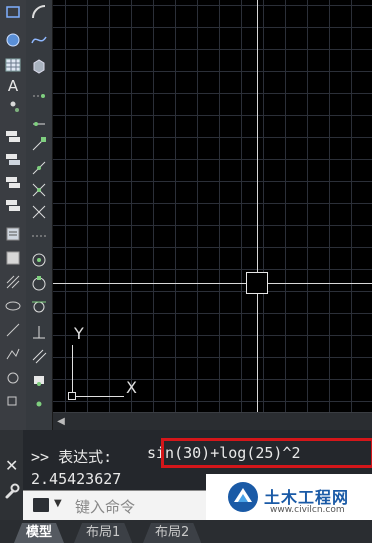 The image size is (372, 543). I want to click on arc-icon, so click(39, 12).